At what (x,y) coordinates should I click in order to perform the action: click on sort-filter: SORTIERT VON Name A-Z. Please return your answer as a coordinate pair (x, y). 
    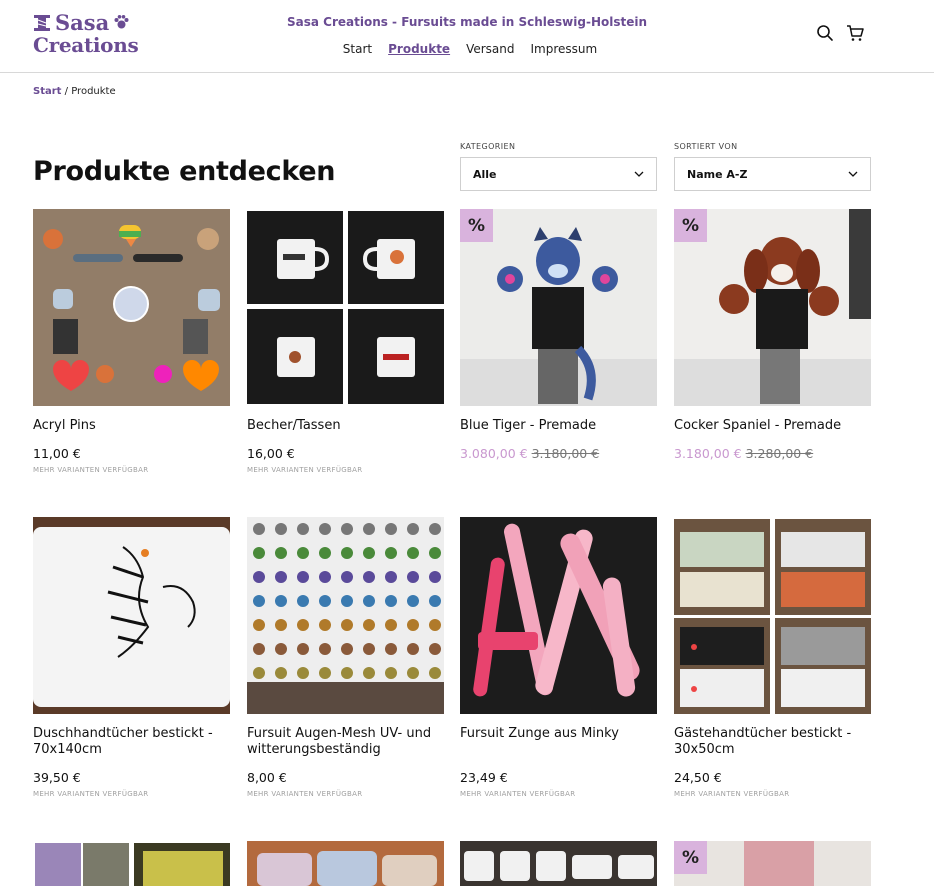
    Looking at the image, I should click on (772, 166).